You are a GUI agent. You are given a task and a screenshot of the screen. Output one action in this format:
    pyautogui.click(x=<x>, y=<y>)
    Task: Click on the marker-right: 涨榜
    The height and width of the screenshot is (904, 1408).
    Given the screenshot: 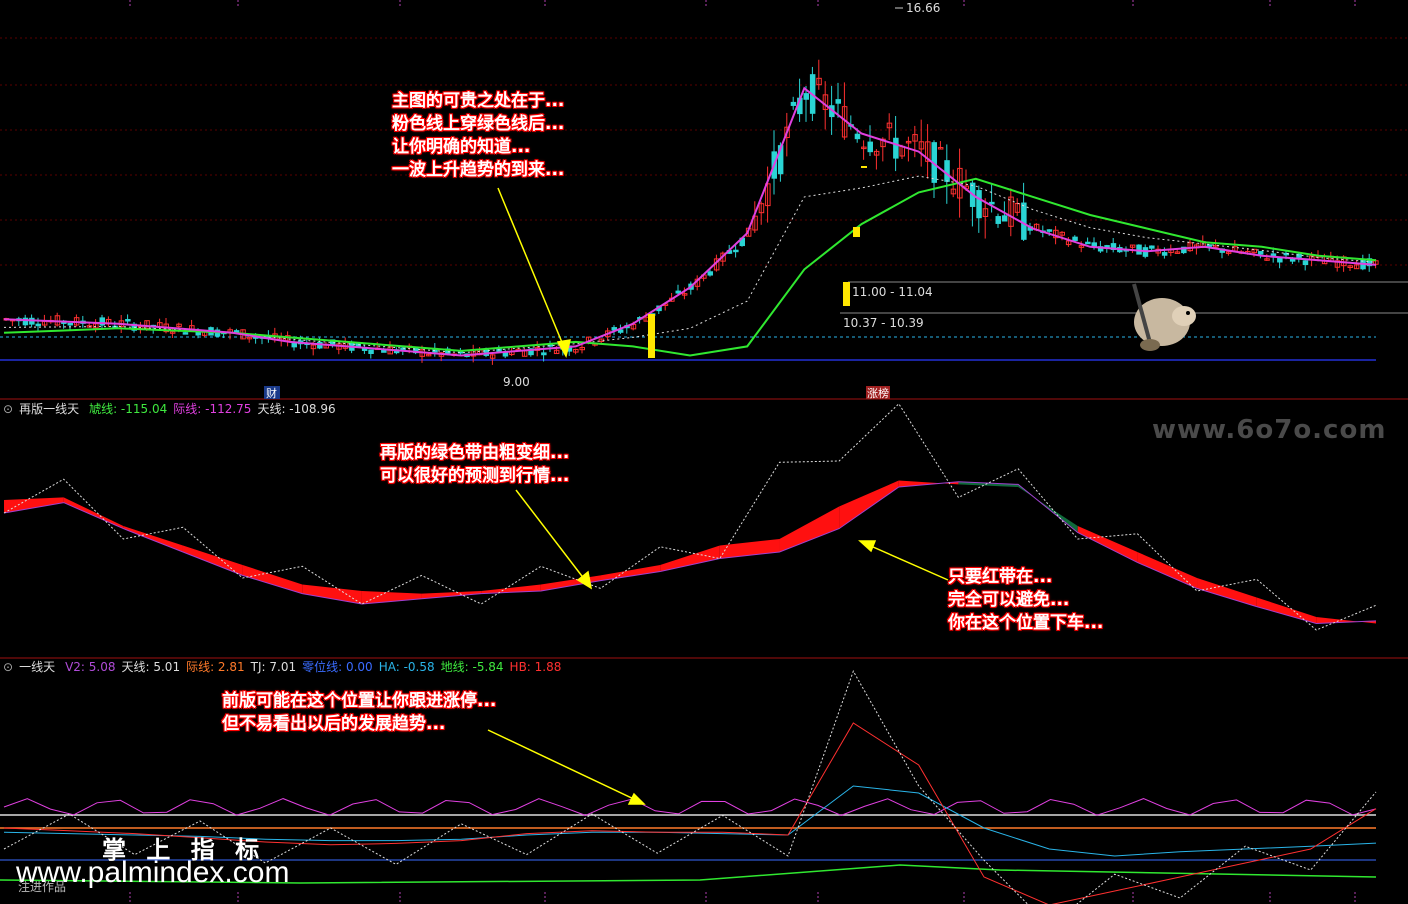 What is the action you would take?
    pyautogui.click(x=878, y=393)
    